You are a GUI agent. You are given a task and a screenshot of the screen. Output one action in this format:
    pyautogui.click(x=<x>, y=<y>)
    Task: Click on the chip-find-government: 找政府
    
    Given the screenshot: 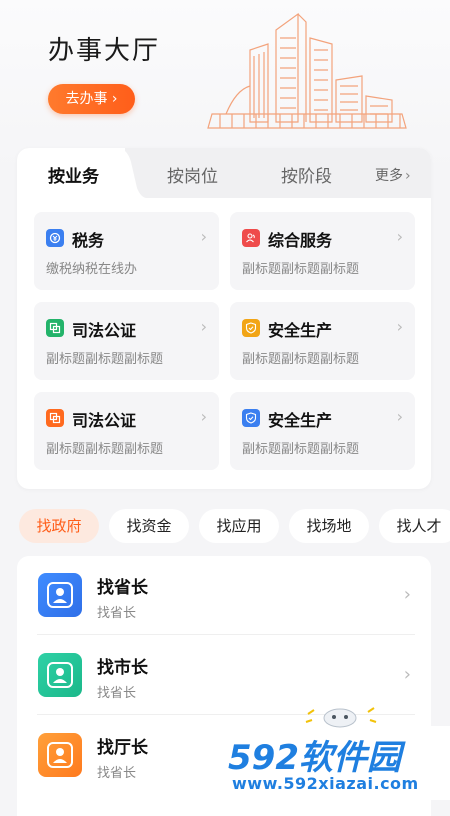 What is the action you would take?
    pyautogui.click(x=59, y=526)
    